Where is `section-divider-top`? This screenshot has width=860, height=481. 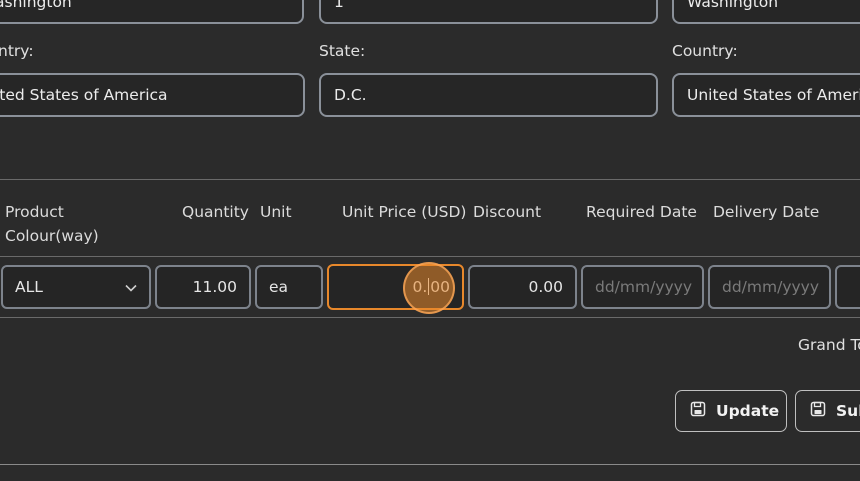 section-divider-top is located at coordinates (430, 179).